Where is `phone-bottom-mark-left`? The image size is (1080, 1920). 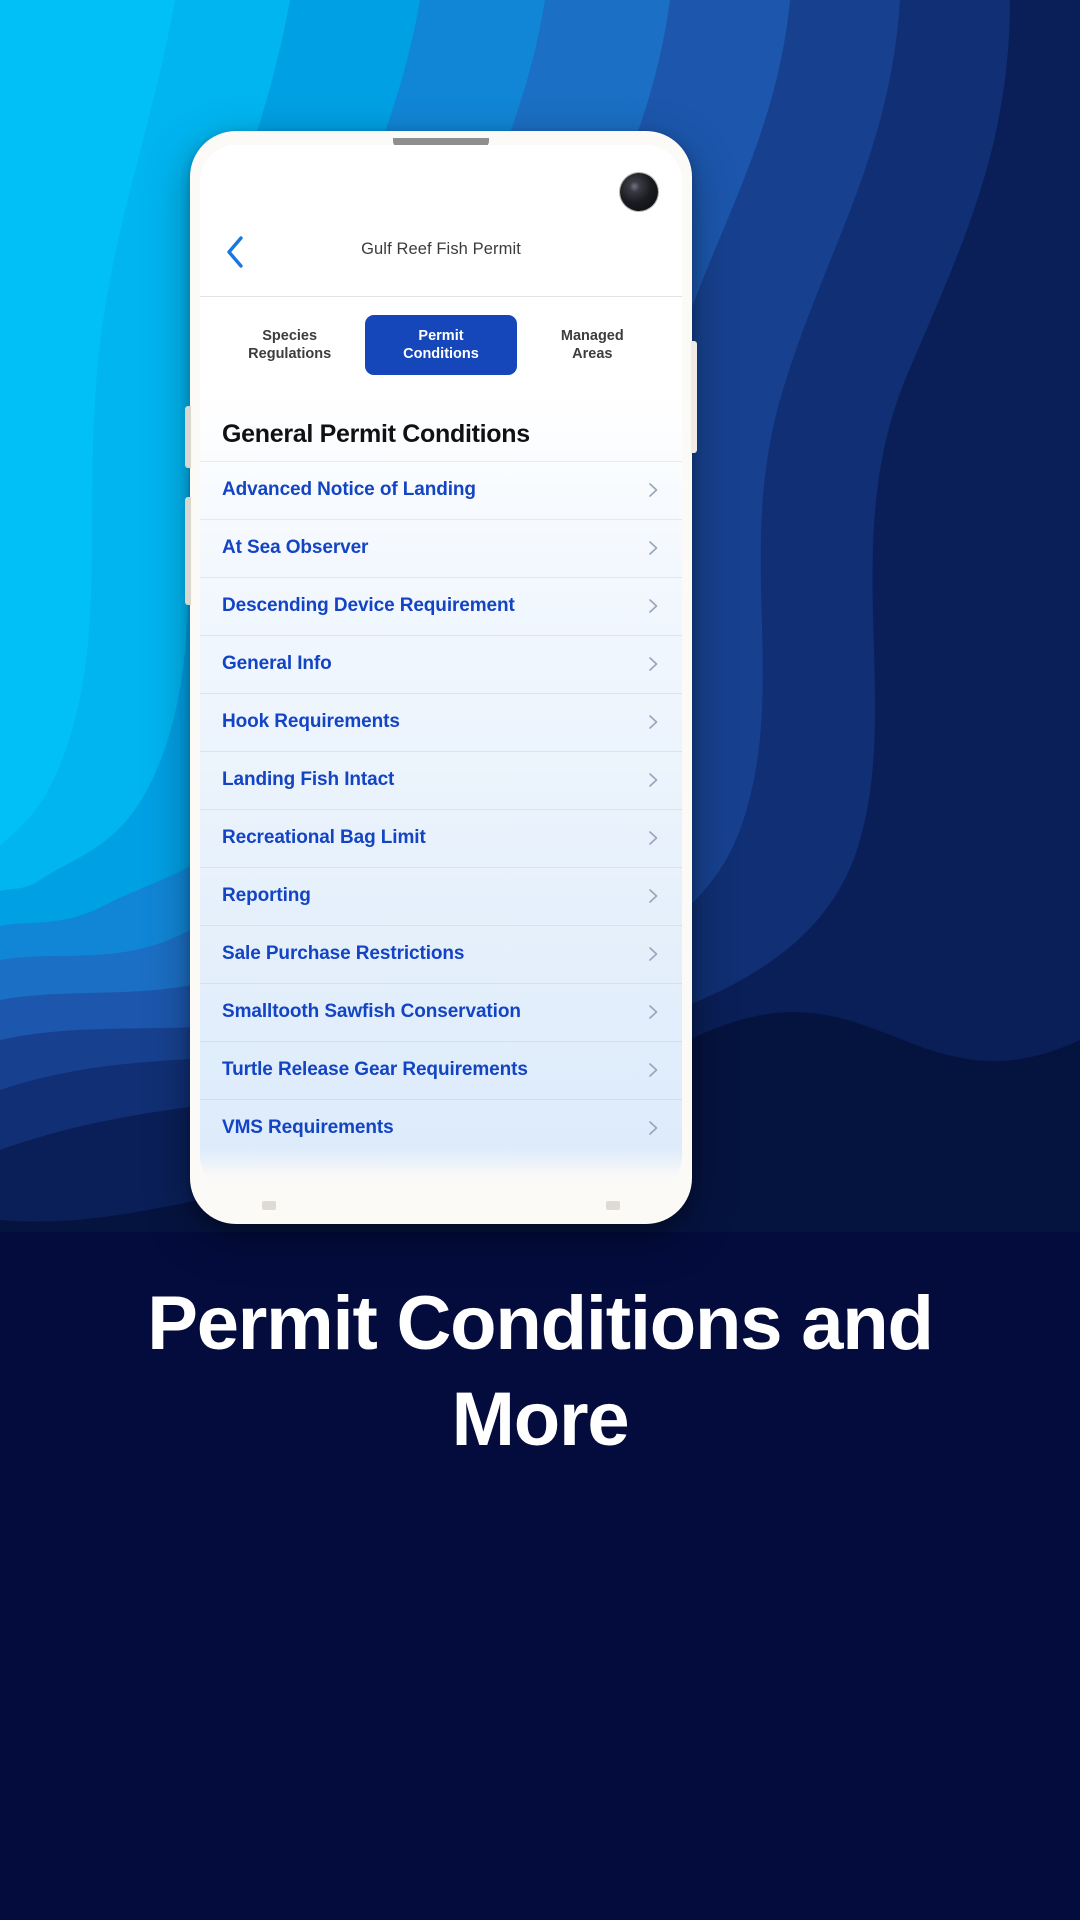
phone-bottom-mark-left is located at coordinates (269, 1205).